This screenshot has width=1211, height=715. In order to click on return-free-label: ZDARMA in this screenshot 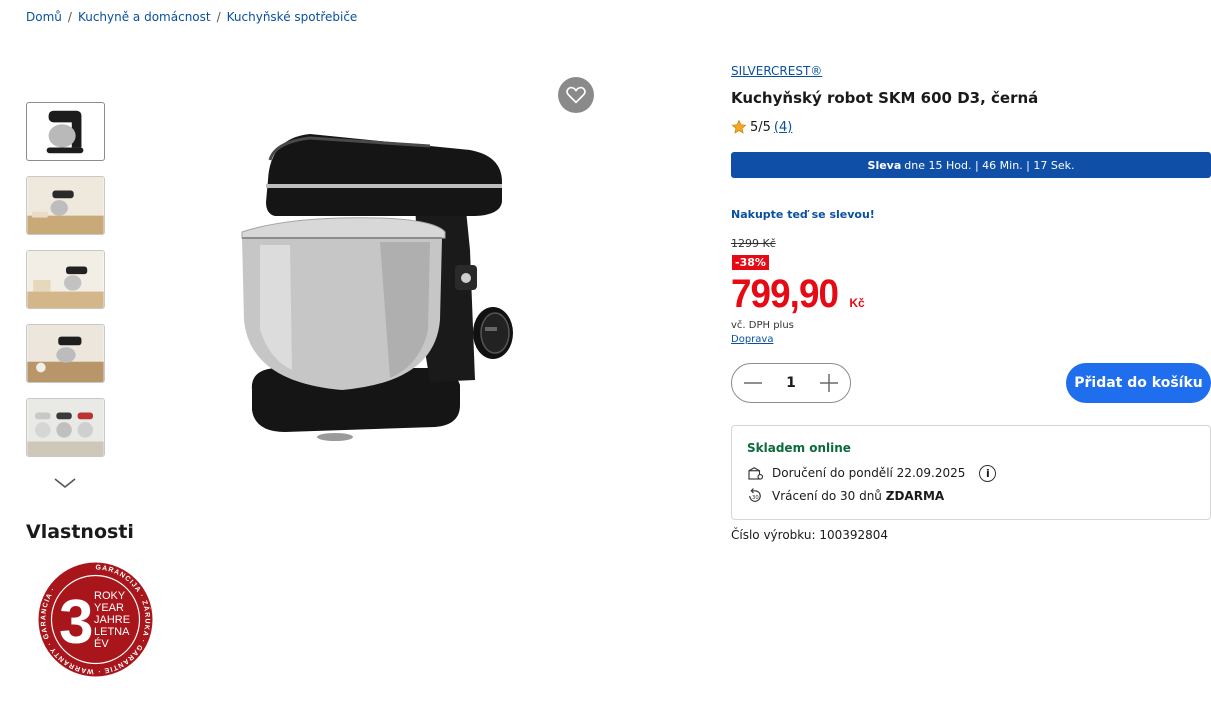, I will do `click(915, 496)`.